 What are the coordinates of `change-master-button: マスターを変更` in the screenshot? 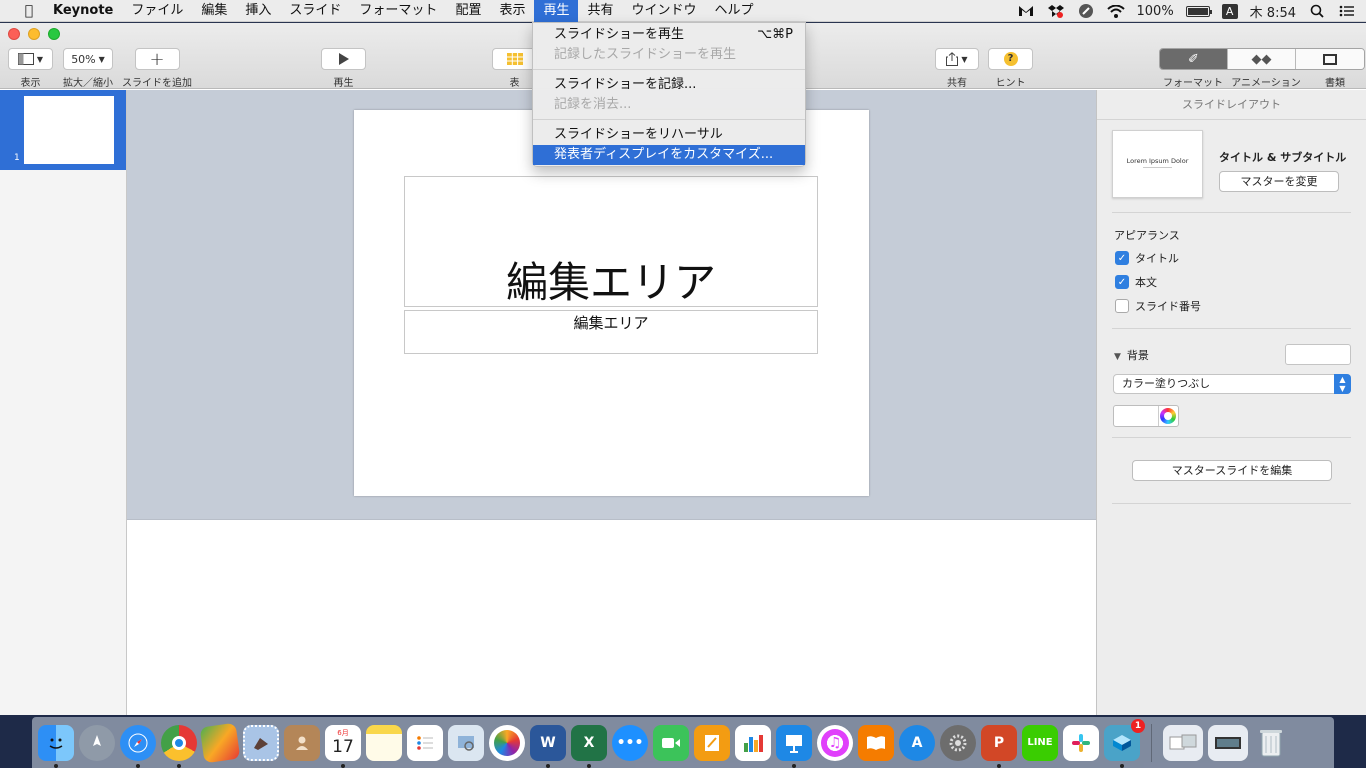 It's located at (1279, 181).